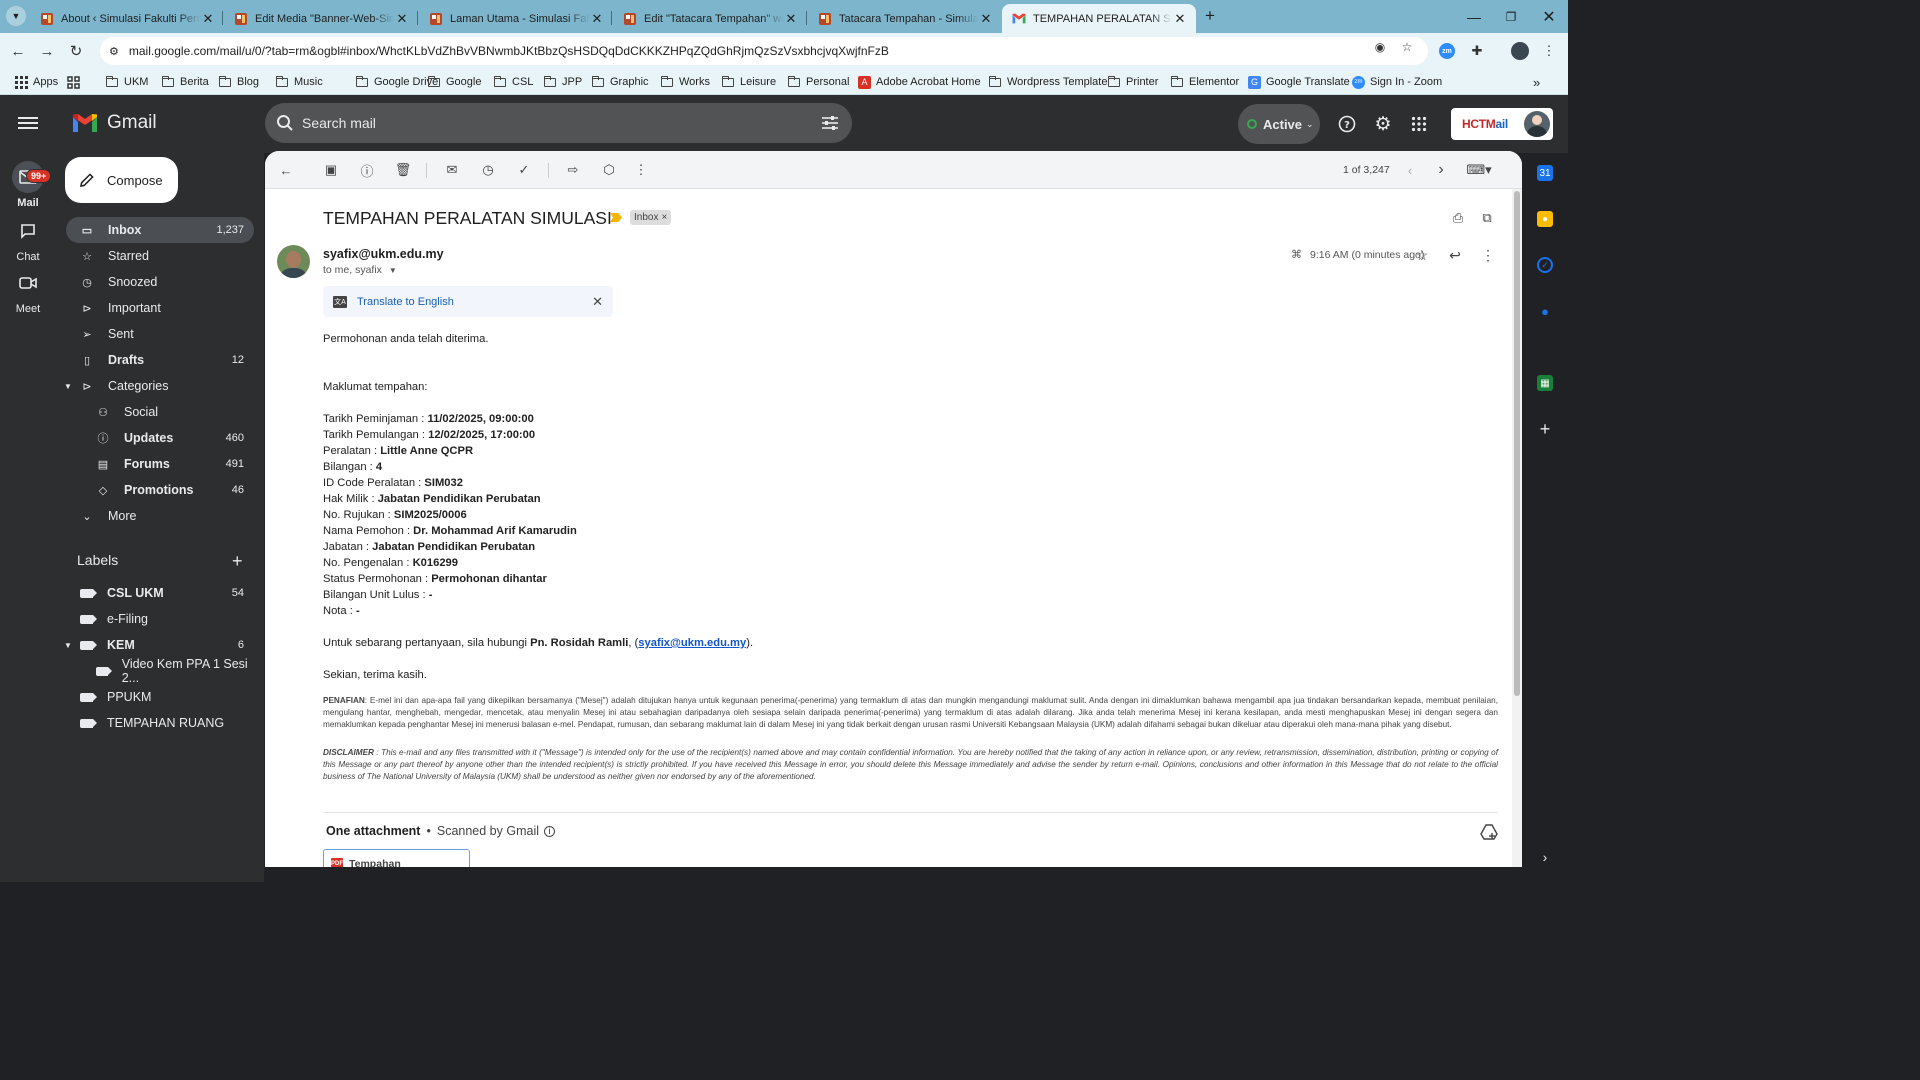 The height and width of the screenshot is (1080, 1920). Describe the element at coordinates (367, 170) in the screenshot. I see `report-spam-button: ⓘ` at that location.